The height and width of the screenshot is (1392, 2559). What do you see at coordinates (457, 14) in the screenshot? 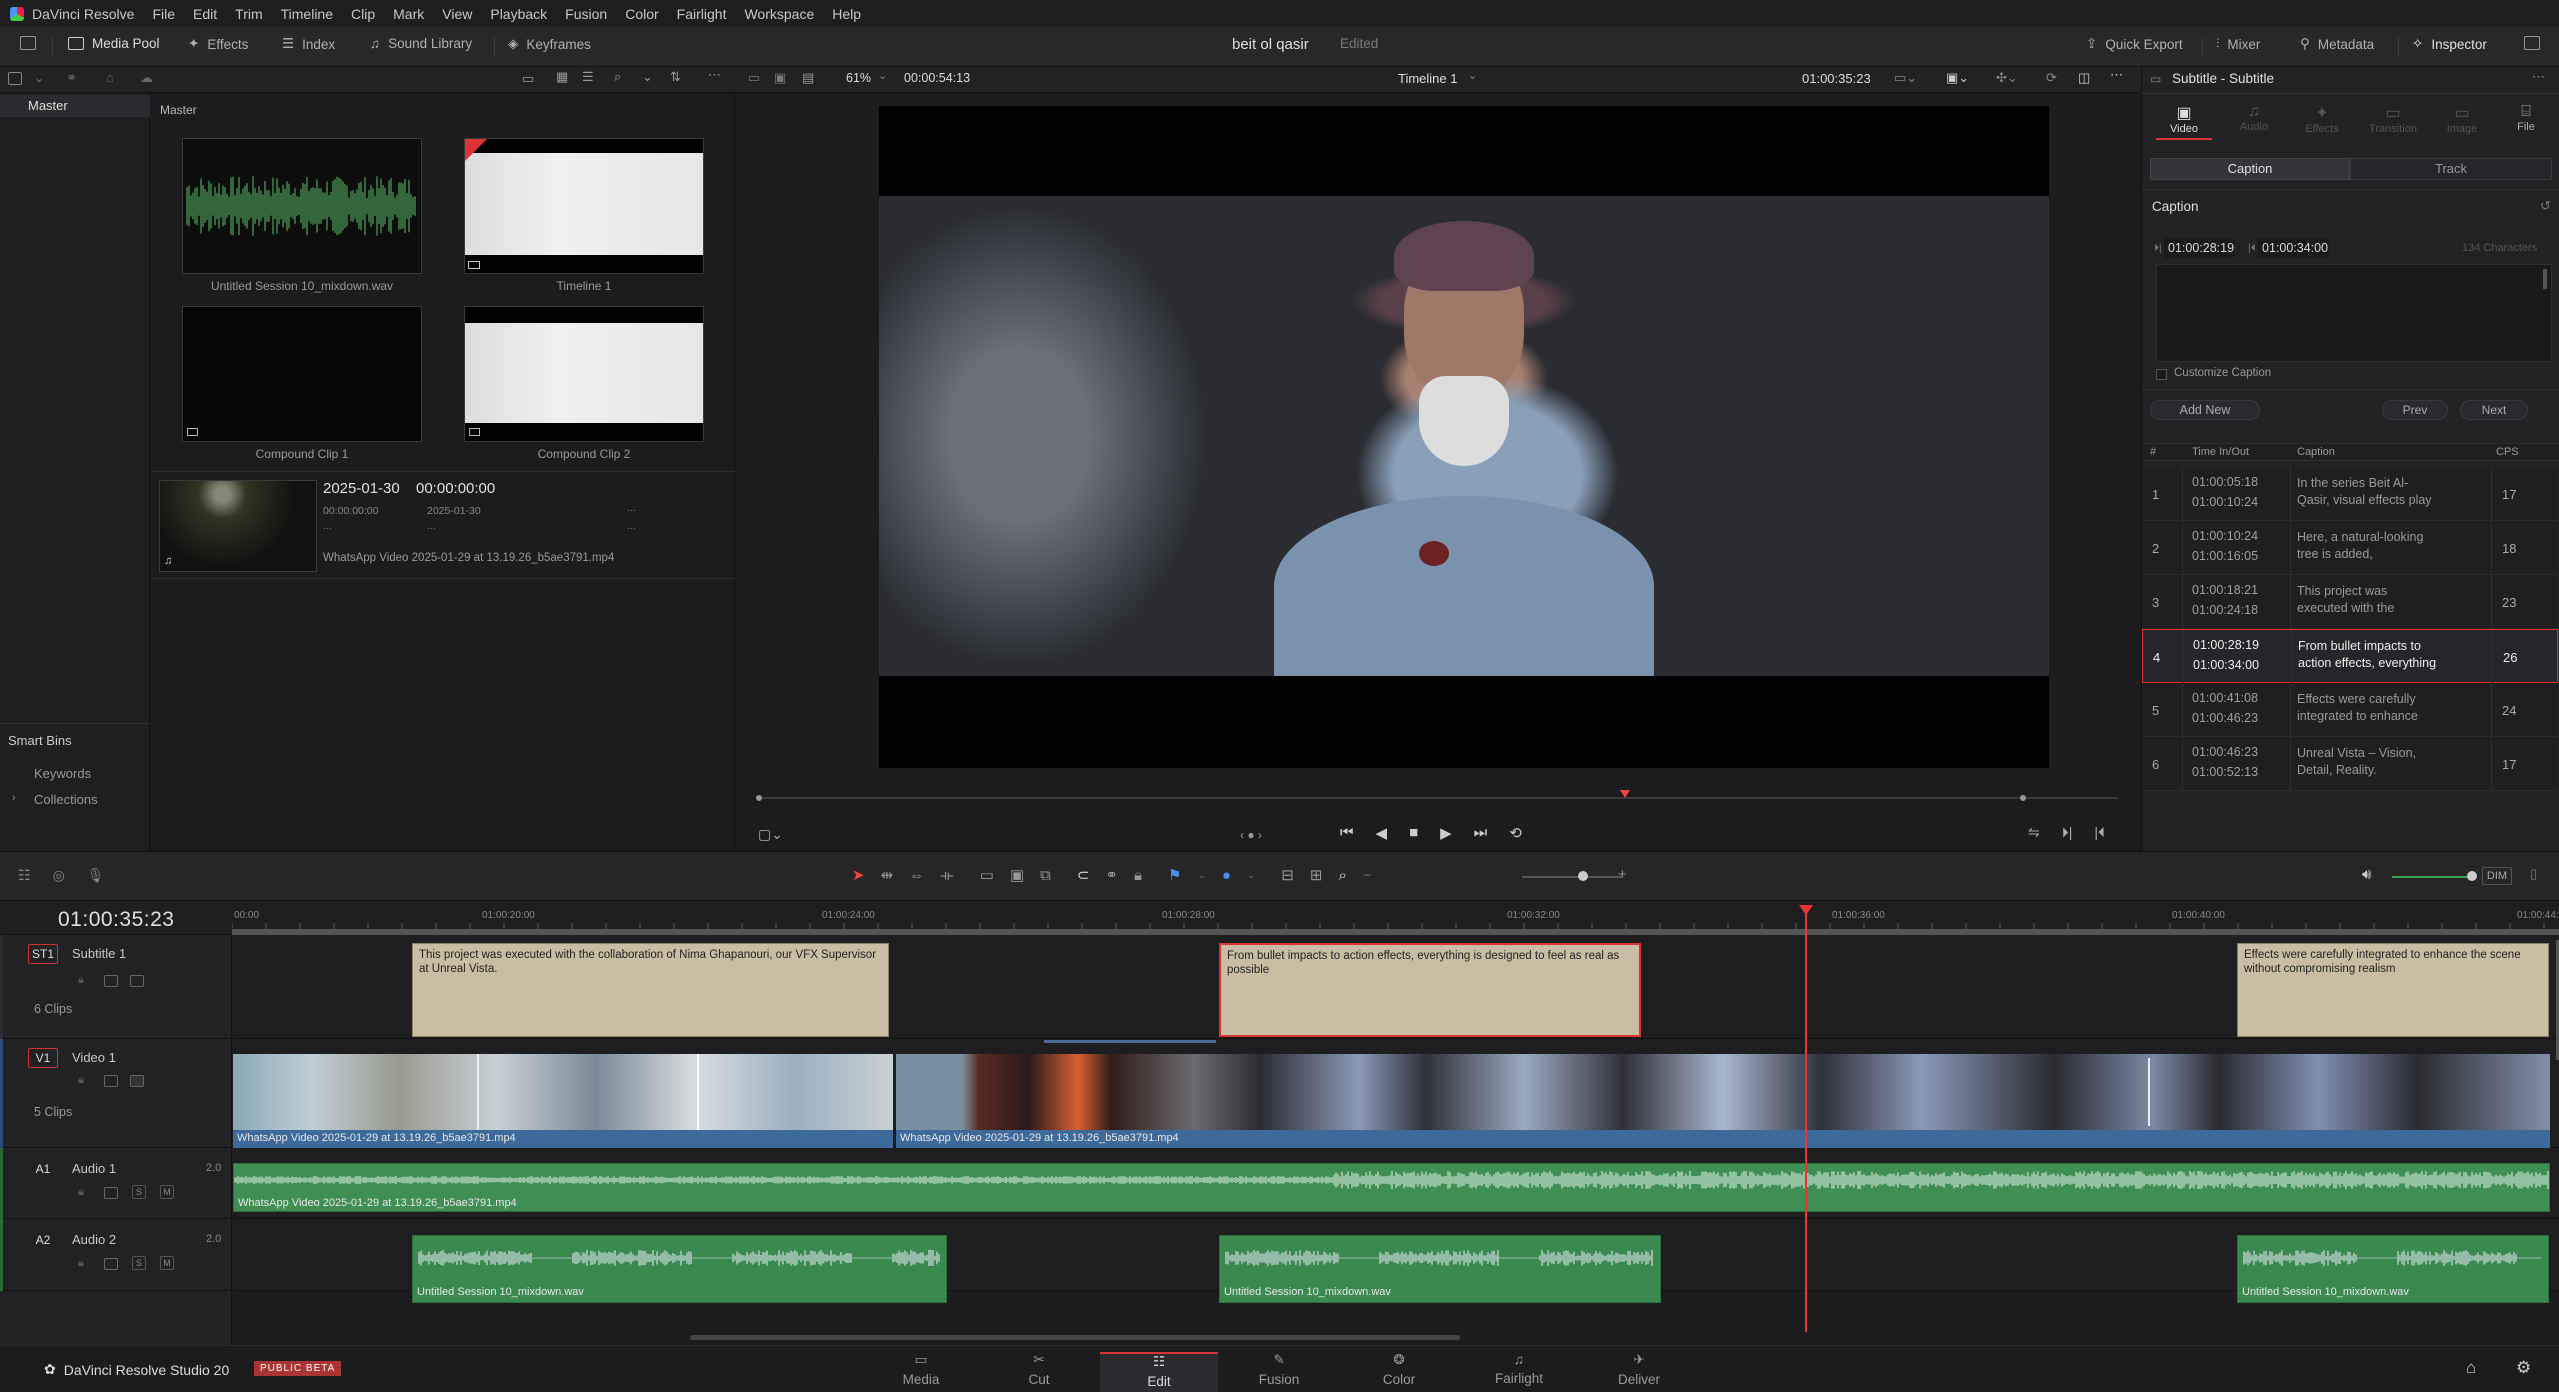
I see `menu-view: View` at bounding box center [457, 14].